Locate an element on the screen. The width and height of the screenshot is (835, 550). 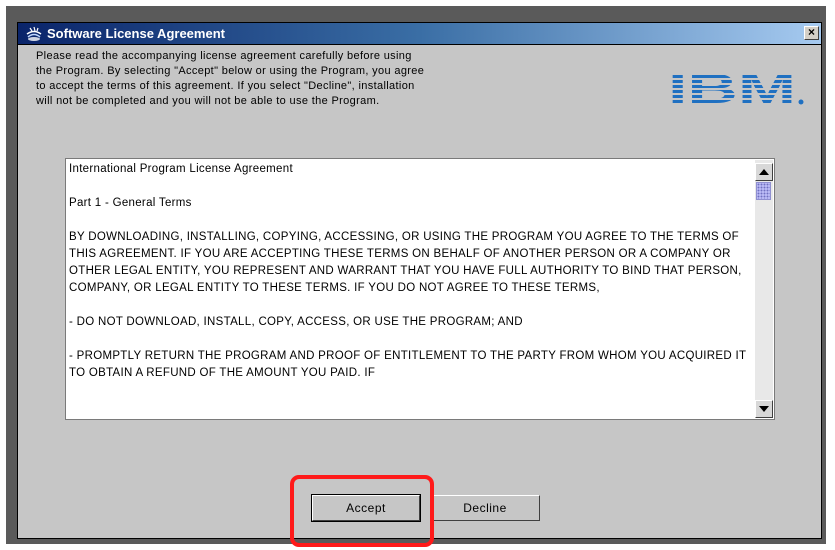
license-paragraph: Part 1 - General Terms is located at coordinates (130, 203).